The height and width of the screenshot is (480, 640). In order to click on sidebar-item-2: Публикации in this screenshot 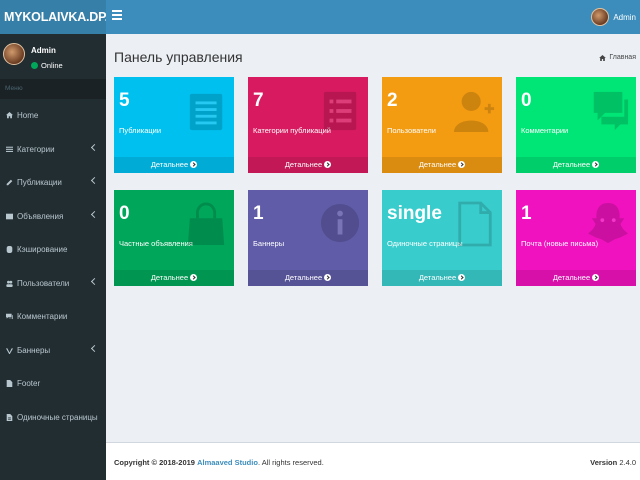, I will do `click(53, 183)`.